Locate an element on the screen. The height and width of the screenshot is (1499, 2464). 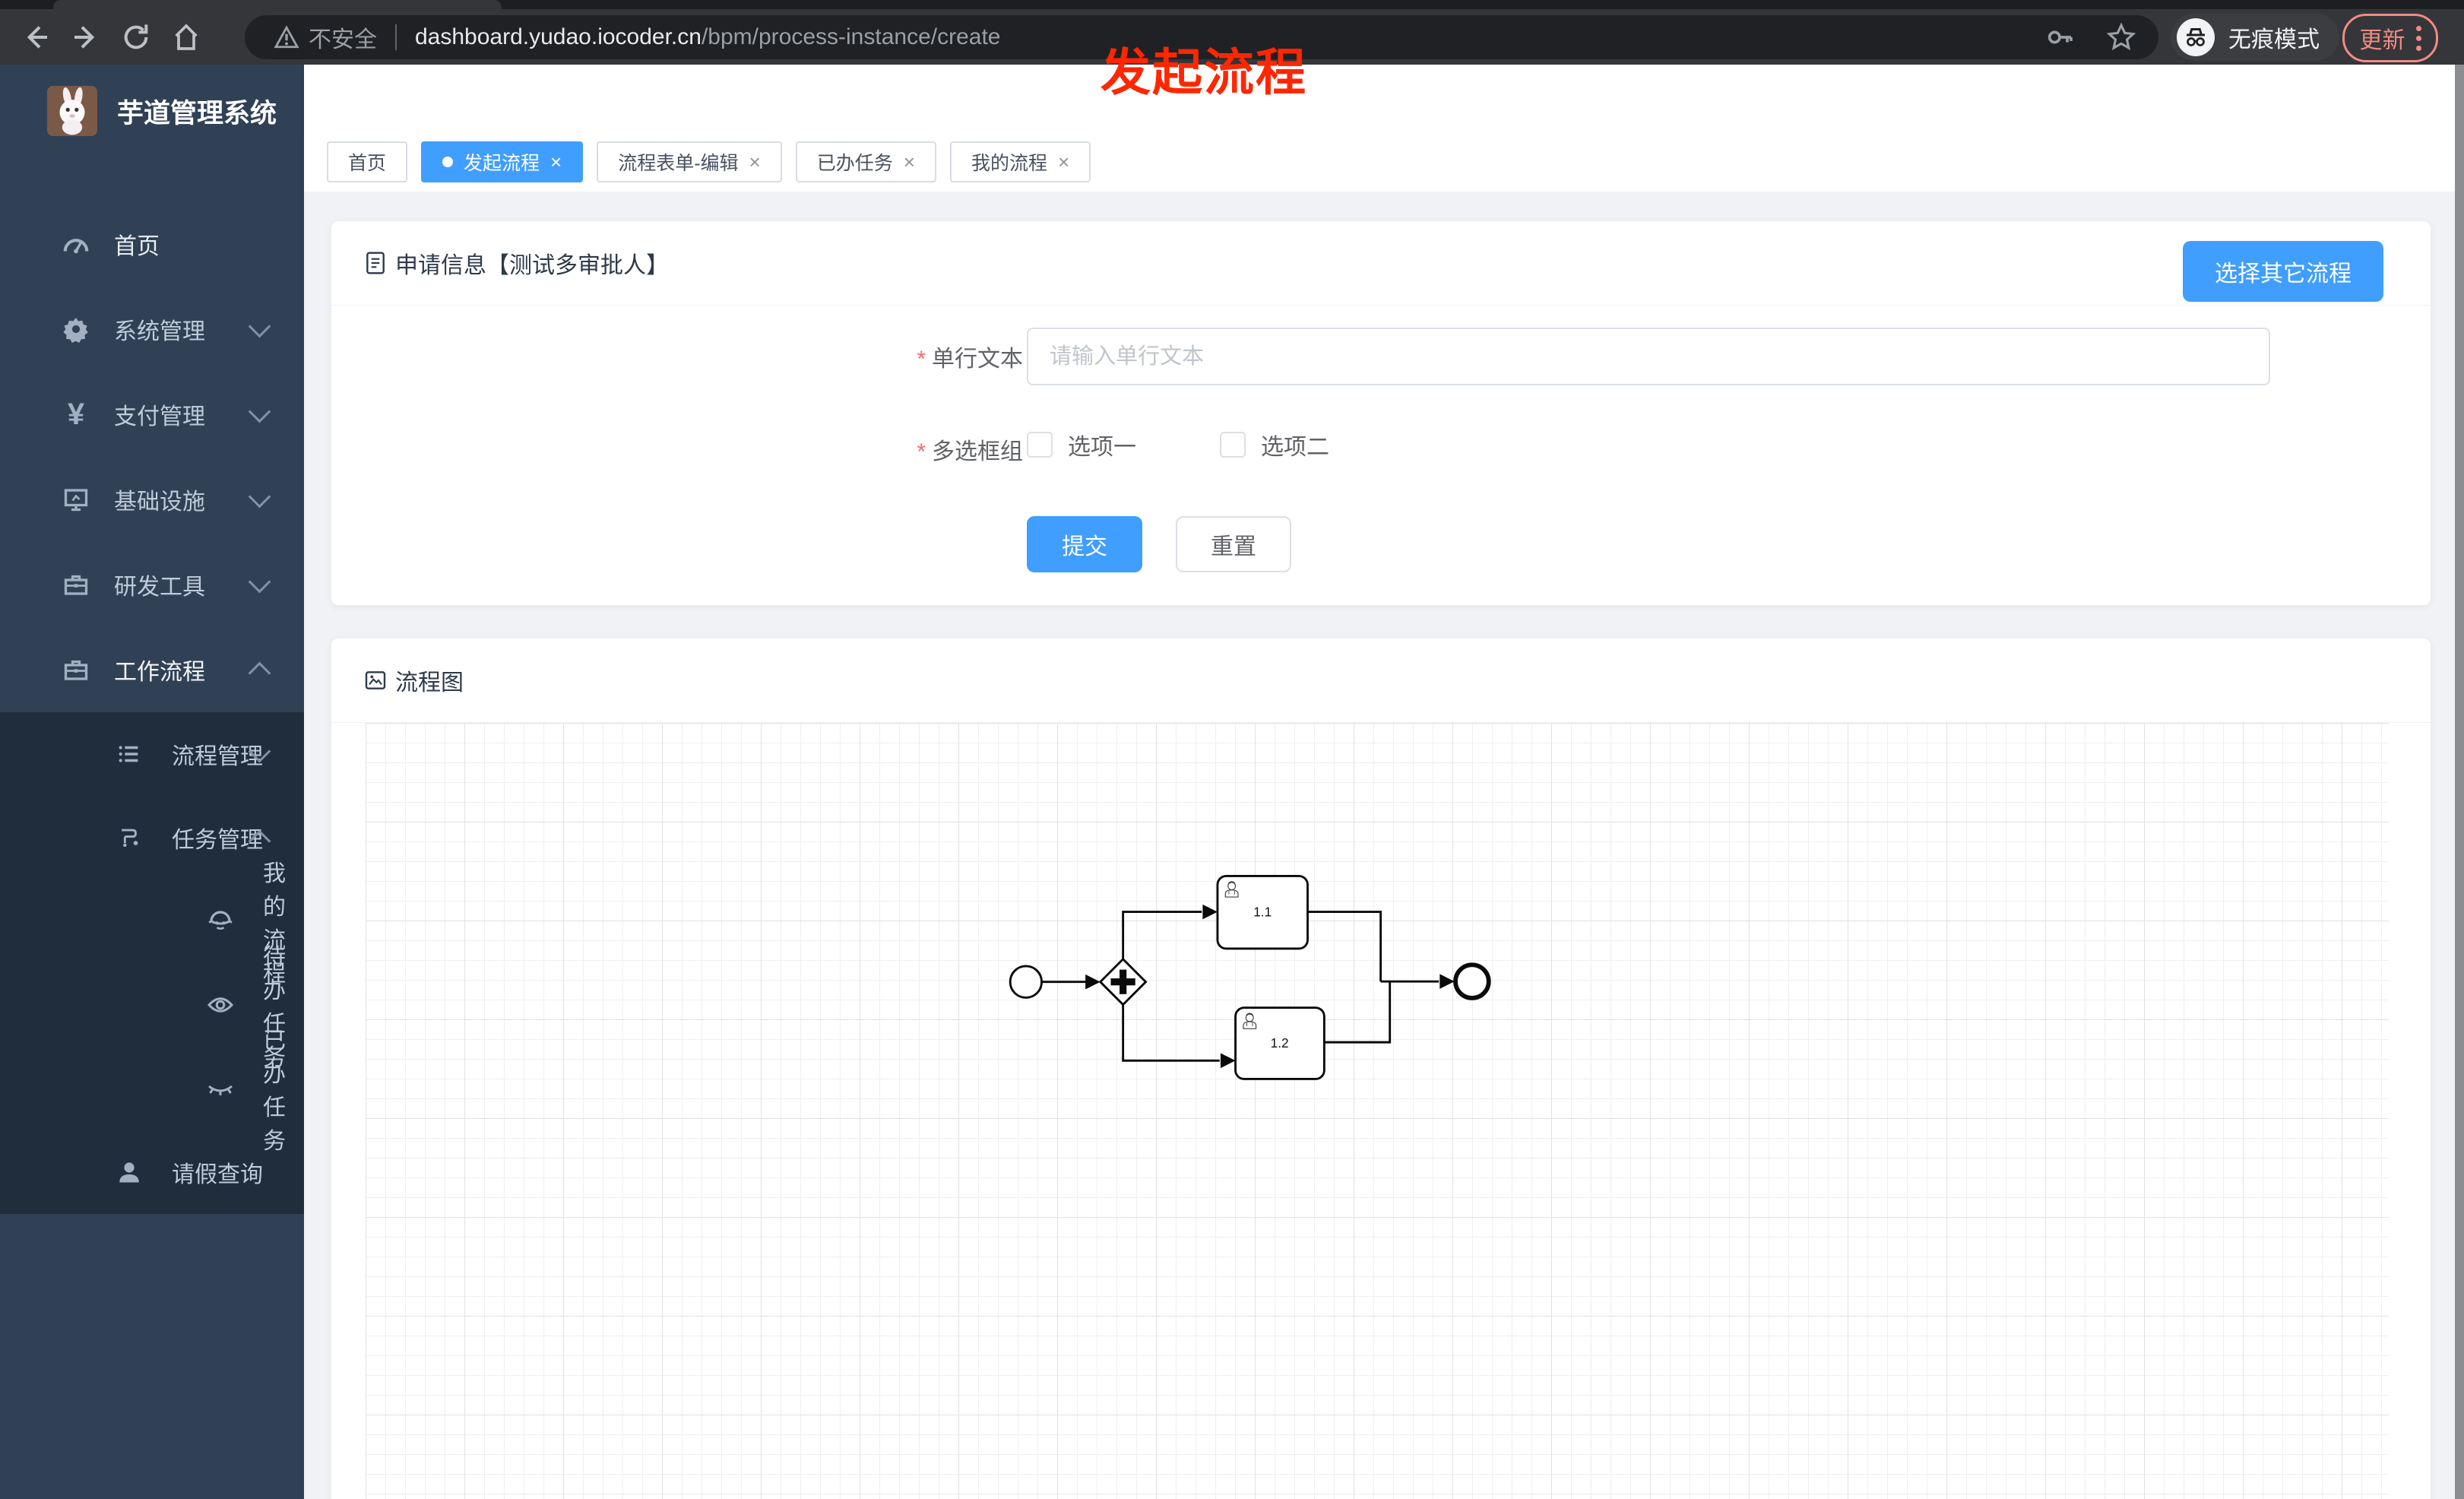
tag-home: 首页 is located at coordinates (367, 162).